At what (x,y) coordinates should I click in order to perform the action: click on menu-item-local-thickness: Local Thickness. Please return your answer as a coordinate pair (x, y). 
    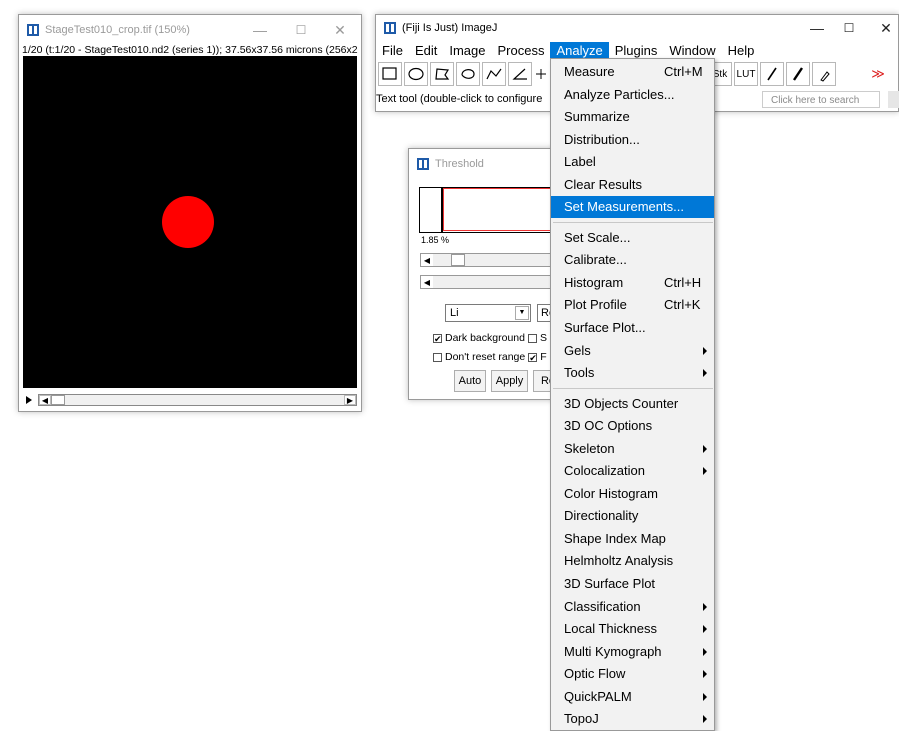
    Looking at the image, I should click on (632, 629).